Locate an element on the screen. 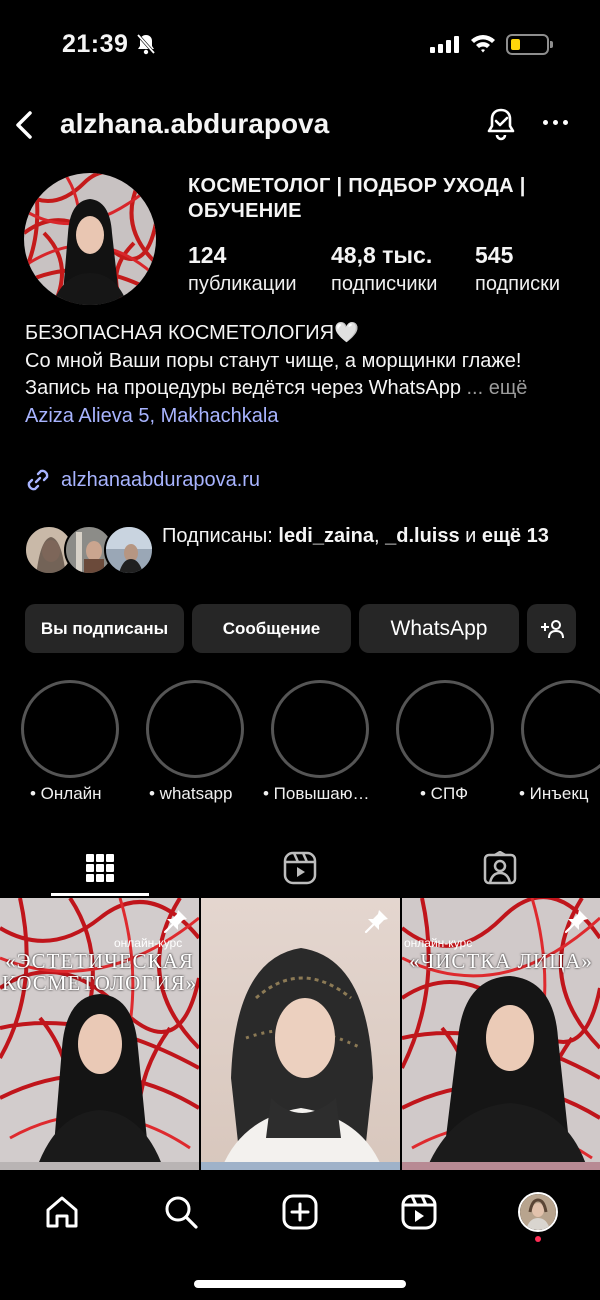 This screenshot has width=600, height=1300. create-post-icon is located at coordinates (300, 1212).